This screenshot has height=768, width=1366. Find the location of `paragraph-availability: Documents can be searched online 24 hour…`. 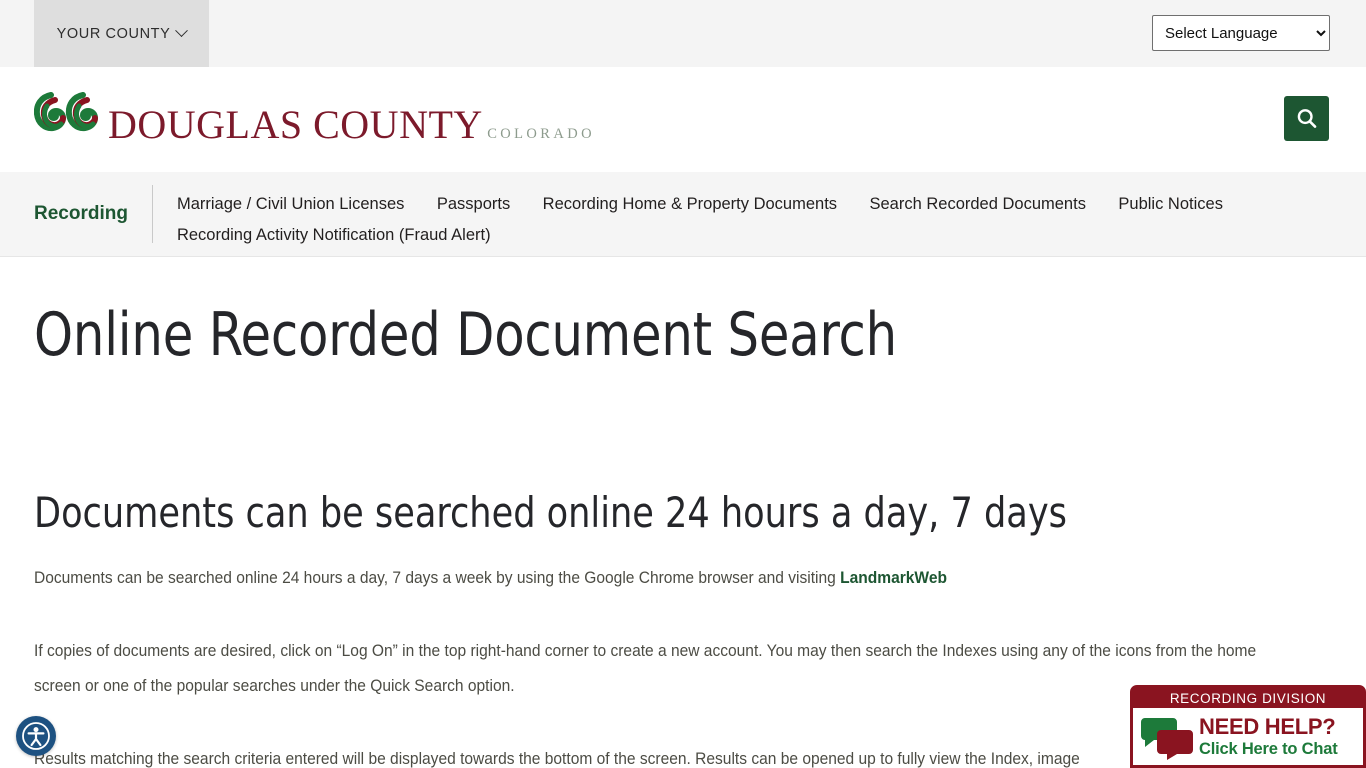

paragraph-availability: Documents can be searched online 24 hour… is located at coordinates (654, 578).